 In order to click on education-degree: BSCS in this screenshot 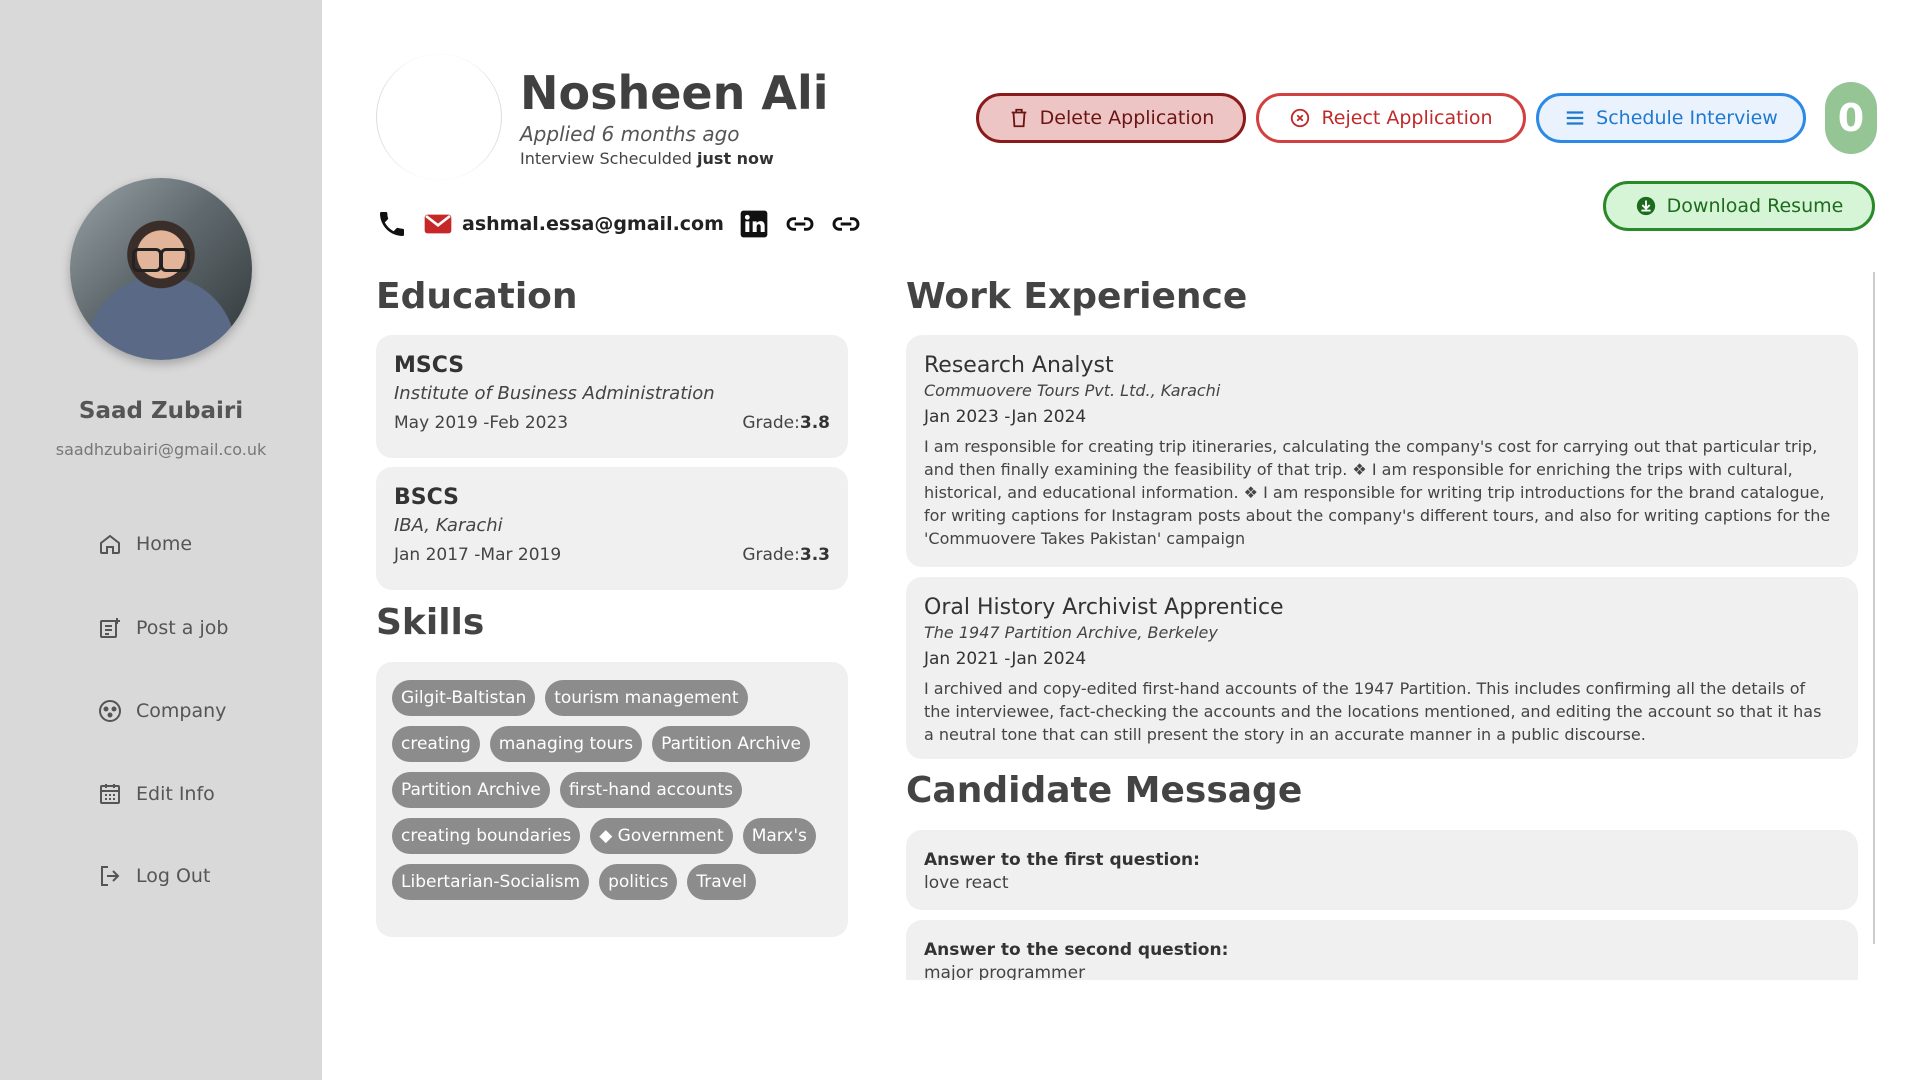, I will do `click(427, 497)`.